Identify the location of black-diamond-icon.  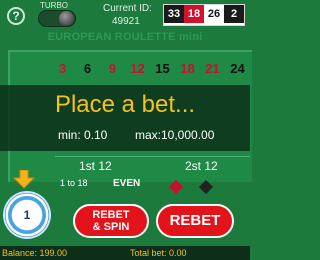
(206, 187).